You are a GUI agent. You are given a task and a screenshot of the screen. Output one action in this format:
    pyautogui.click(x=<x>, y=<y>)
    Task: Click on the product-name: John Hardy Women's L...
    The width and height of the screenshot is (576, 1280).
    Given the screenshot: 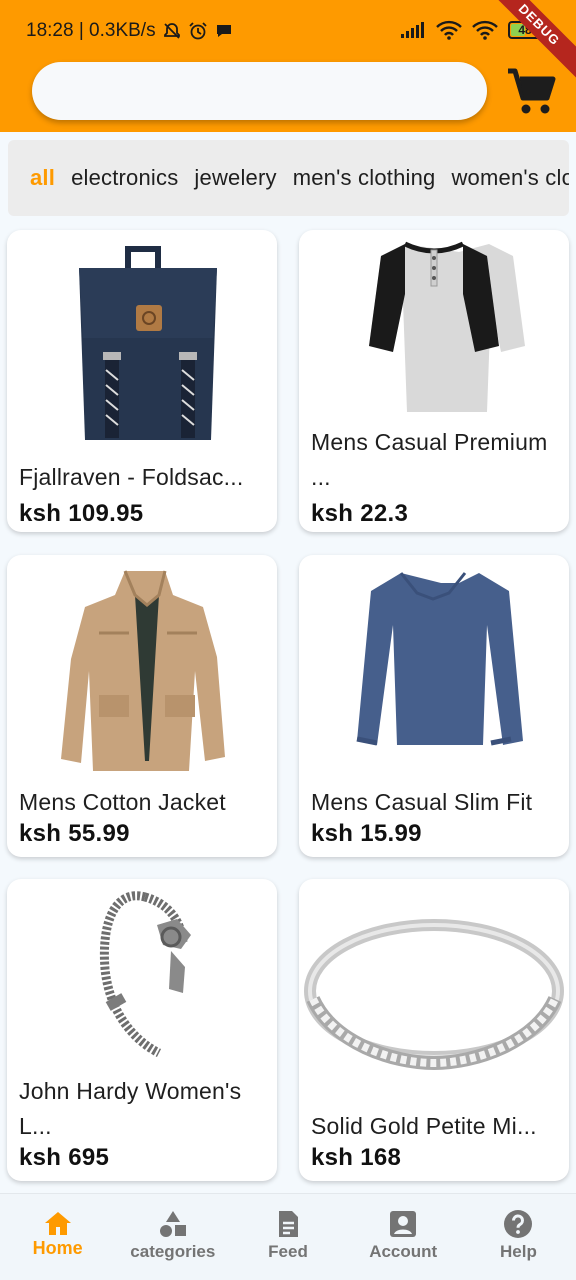 What is the action you would take?
    pyautogui.click(x=130, y=1108)
    